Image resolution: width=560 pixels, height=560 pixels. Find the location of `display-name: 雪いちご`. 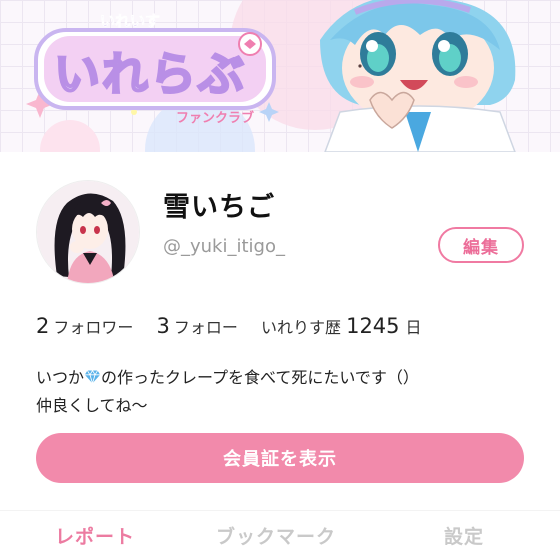

display-name: 雪いちご is located at coordinates (219, 207).